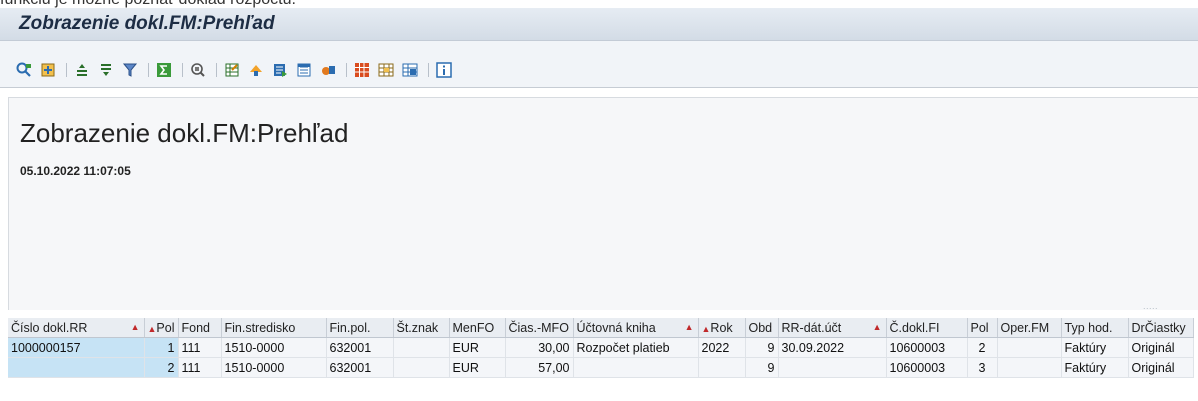 This screenshot has height=401, width=1198. What do you see at coordinates (256, 70) in the screenshot?
I see `local-file-icon` at bounding box center [256, 70].